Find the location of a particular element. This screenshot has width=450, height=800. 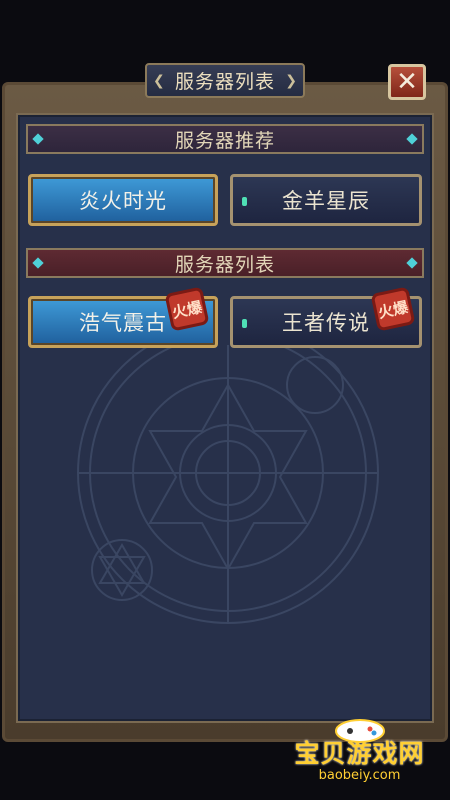

watermark-url: baobeiy.com is located at coordinates (359, 775).